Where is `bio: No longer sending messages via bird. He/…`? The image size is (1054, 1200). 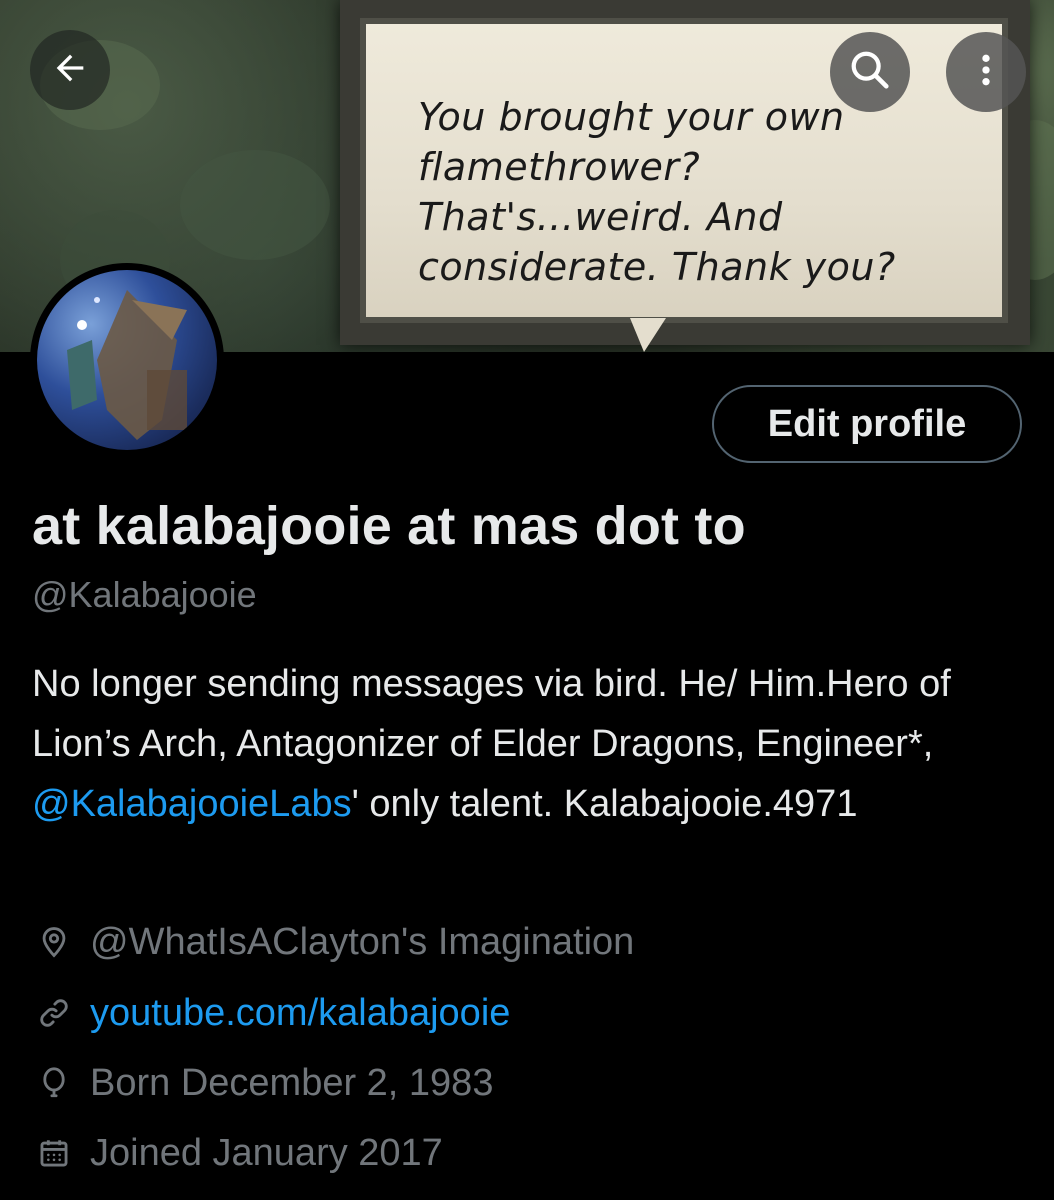 bio: No longer sending messages via bird. He/… is located at coordinates (527, 744).